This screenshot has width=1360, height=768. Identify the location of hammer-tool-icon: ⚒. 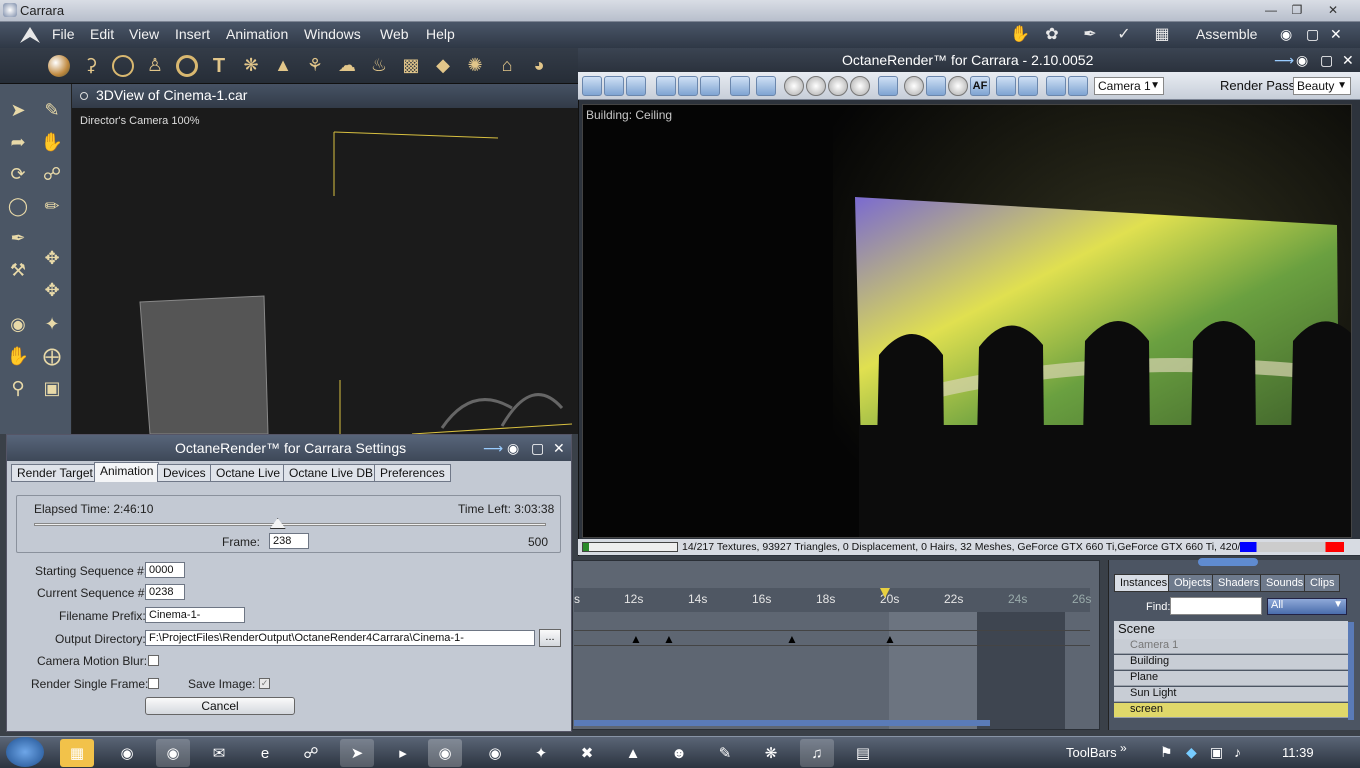
(18, 270).